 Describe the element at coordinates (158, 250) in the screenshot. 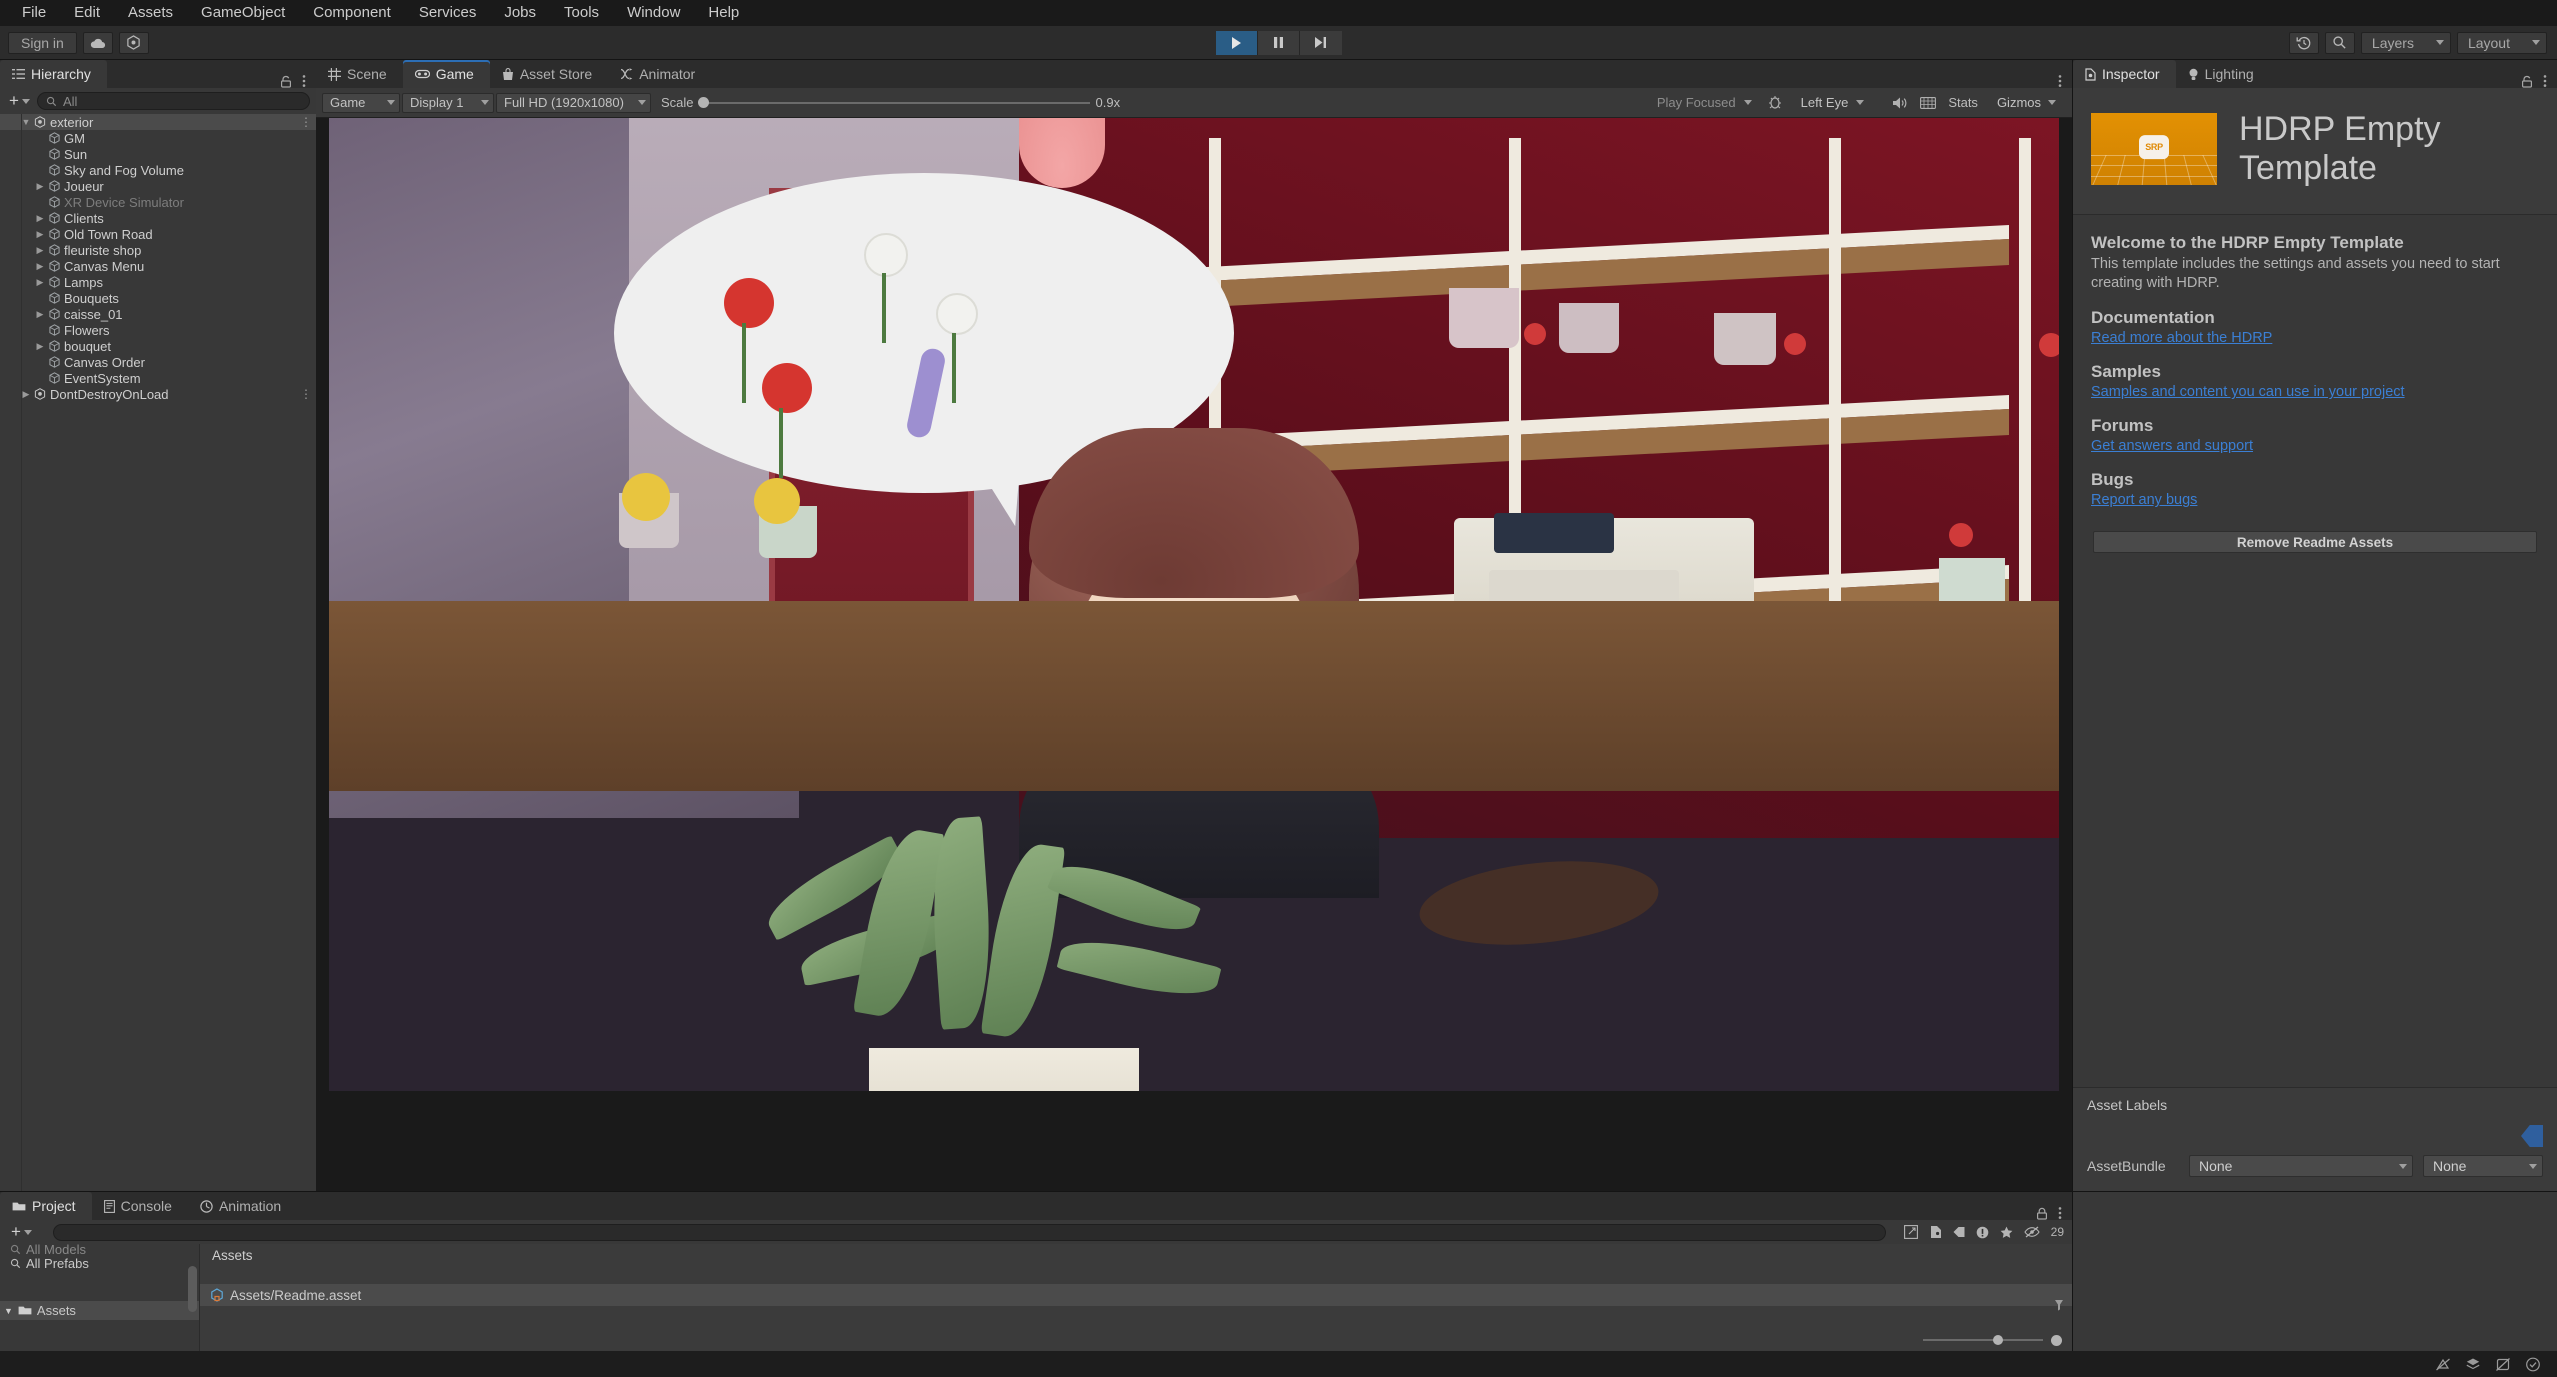

I see `hierarchy-item-fleuriste-shop: ▶ fleuriste shop` at that location.